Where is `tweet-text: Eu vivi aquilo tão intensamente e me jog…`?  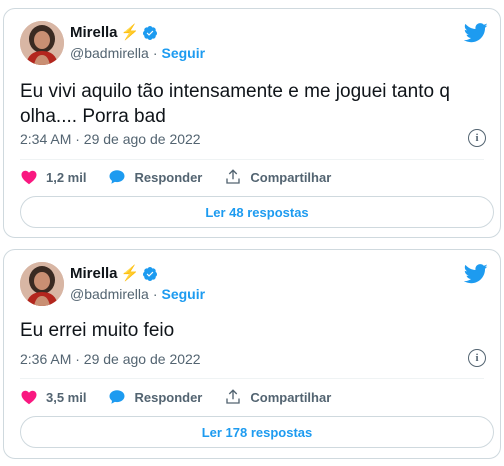 tweet-text: Eu vivi aquilo tão intensamente e me jog… is located at coordinates (235, 104).